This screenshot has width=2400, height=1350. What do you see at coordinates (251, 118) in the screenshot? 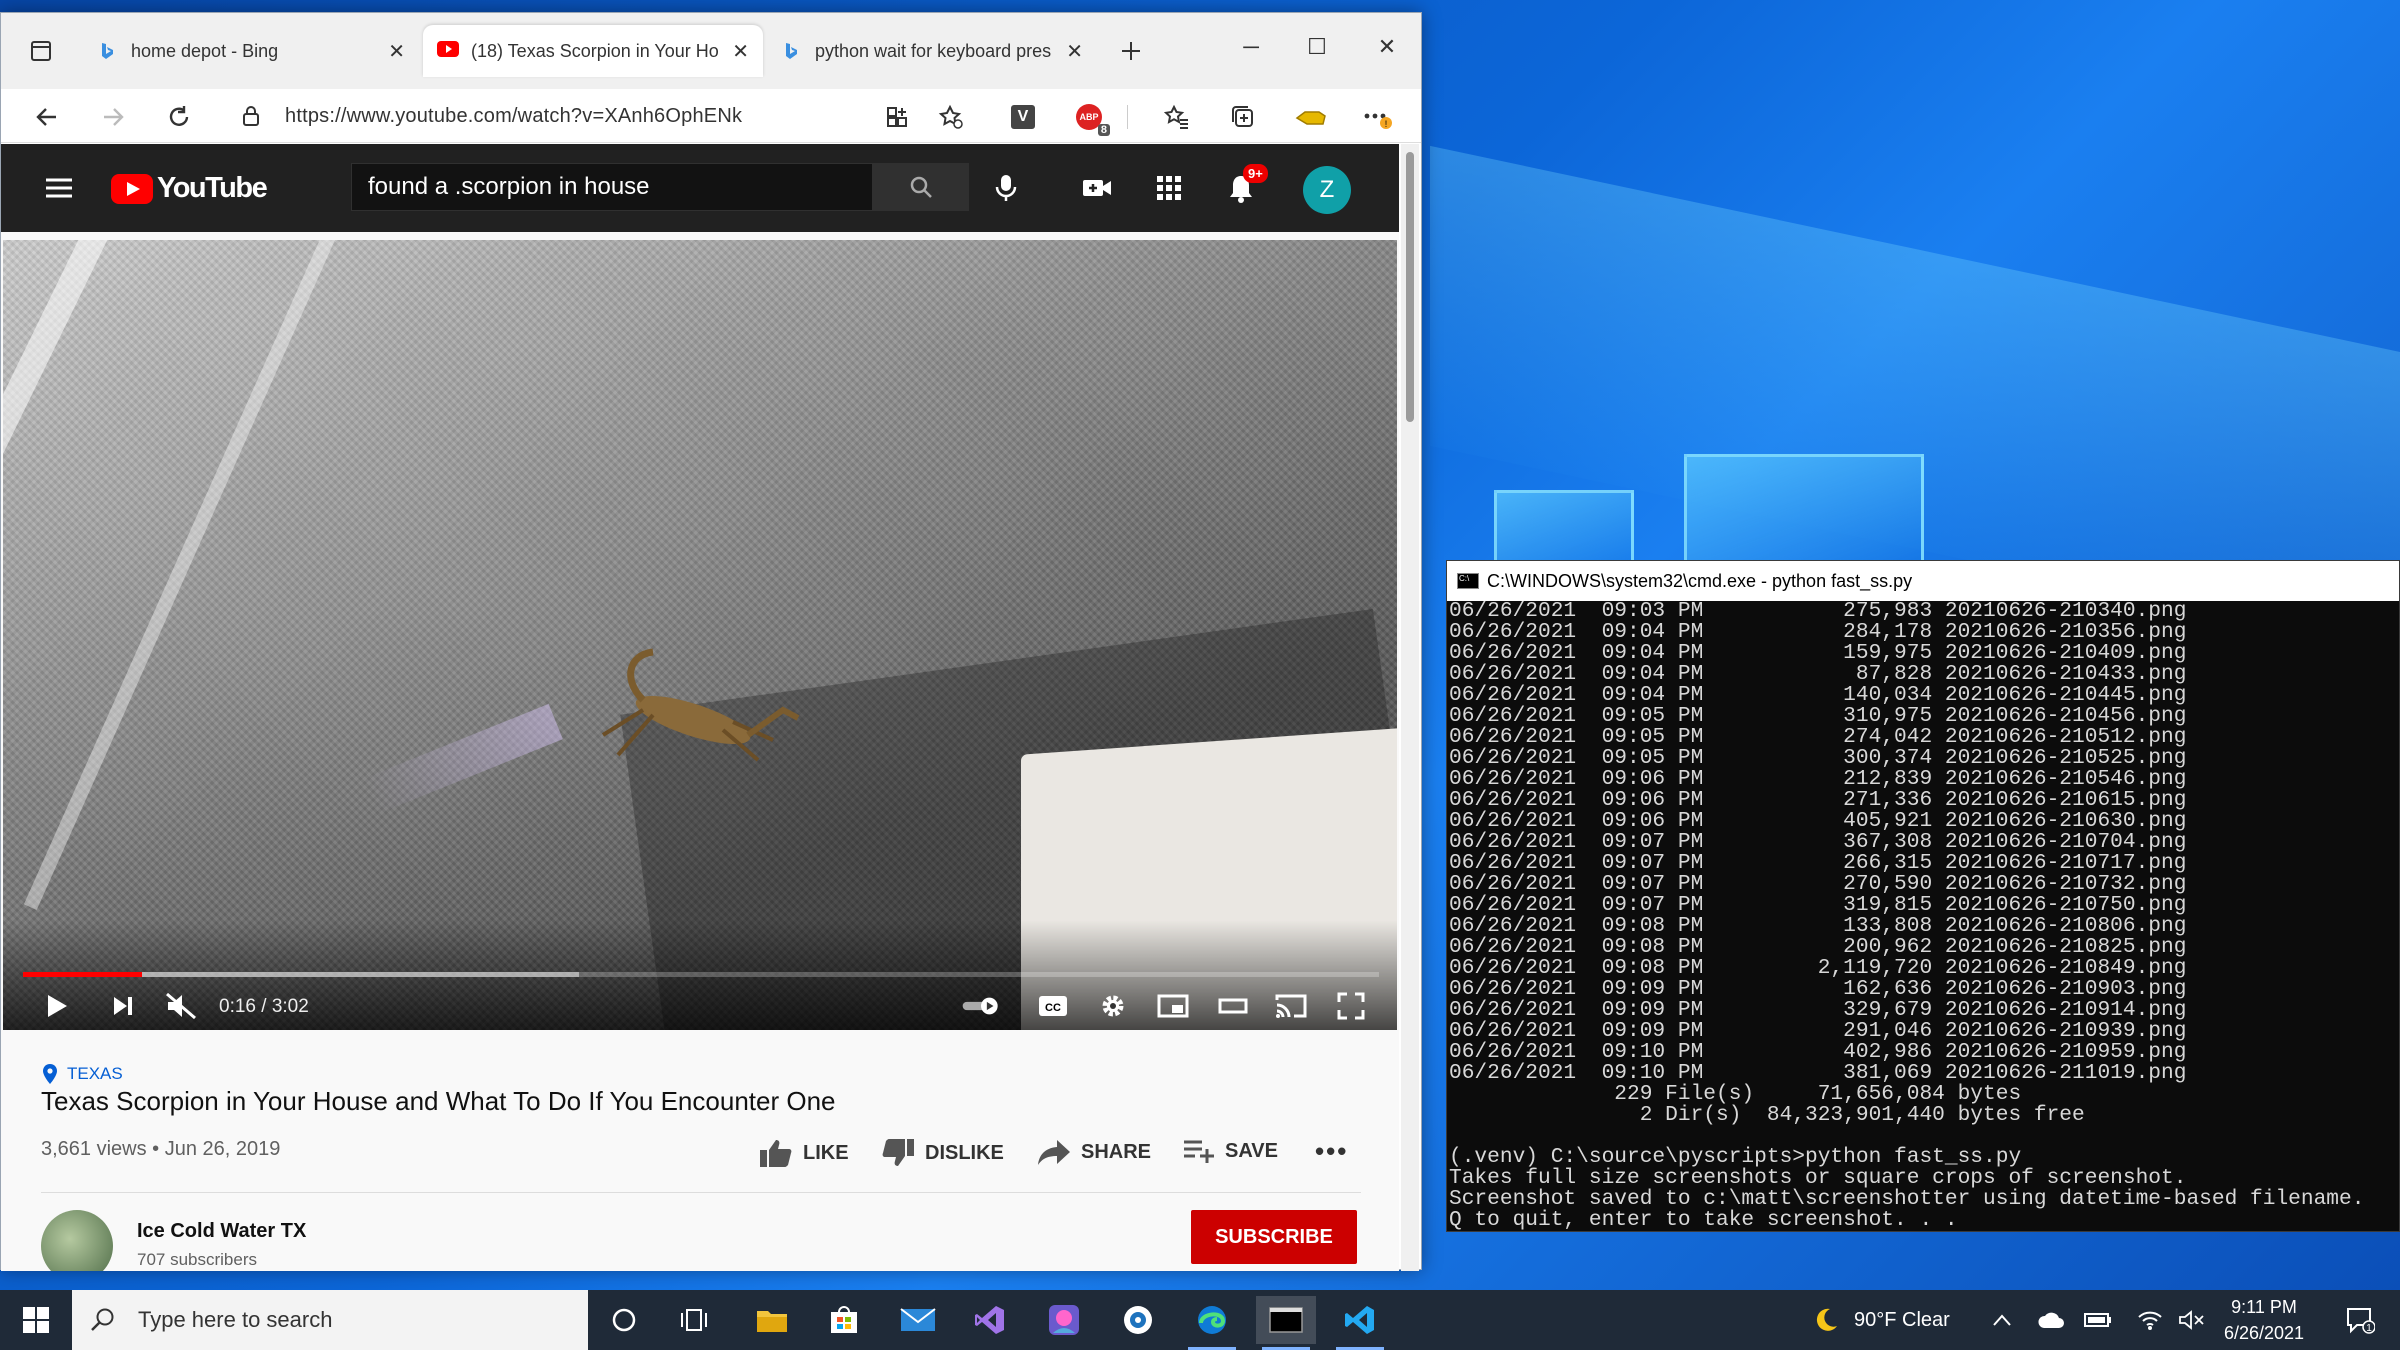
I see `lock-icon` at bounding box center [251, 118].